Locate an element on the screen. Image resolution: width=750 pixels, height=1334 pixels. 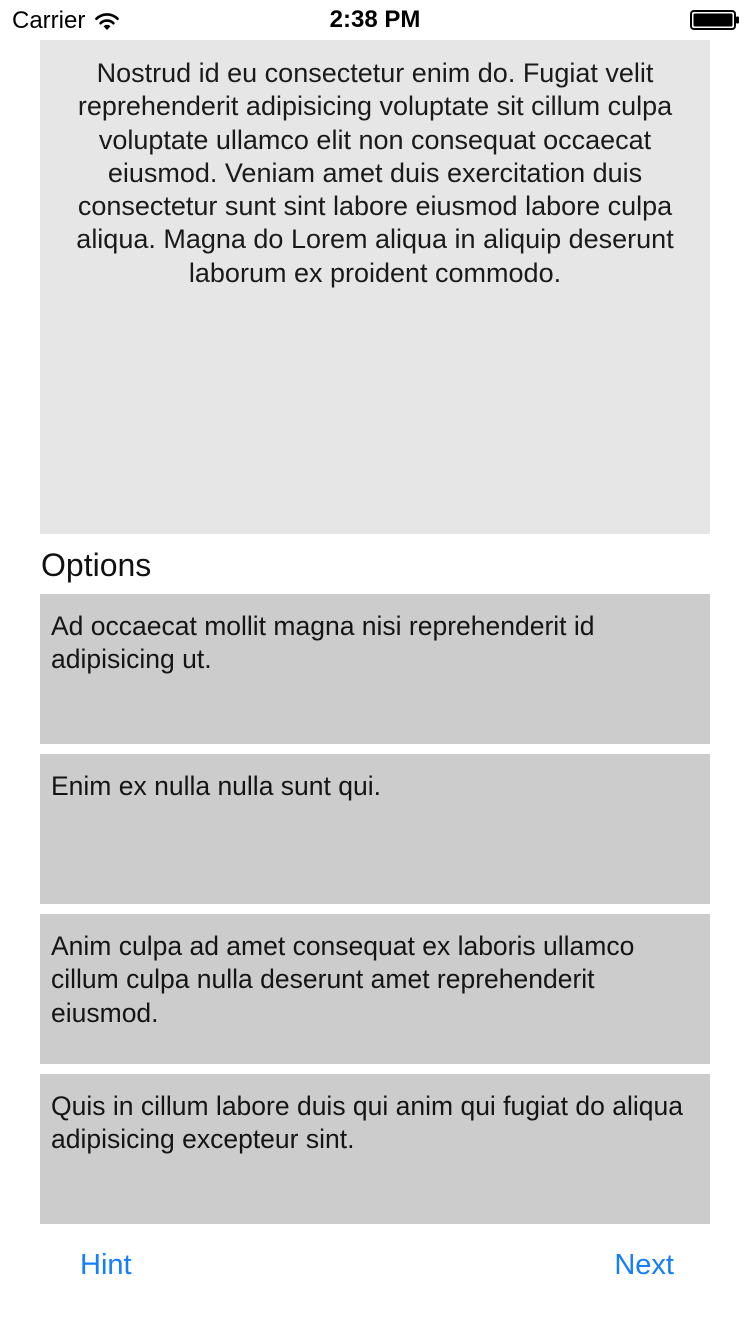
status-time: 2:38 PM is located at coordinates (375, 19).